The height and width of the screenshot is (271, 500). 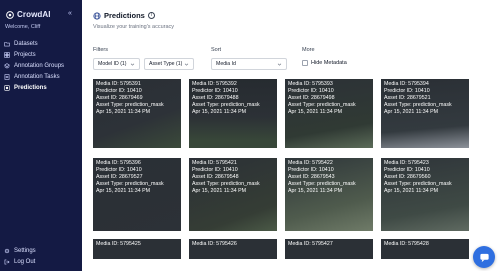 I want to click on sidebar-item-annotation-tasks: Annotation Tasks, so click(x=41, y=76).